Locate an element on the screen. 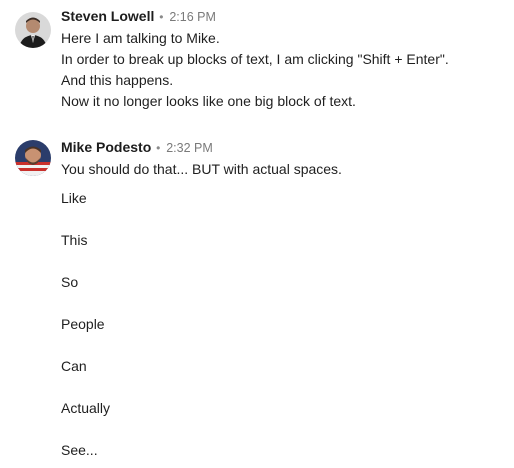 The height and width of the screenshot is (468, 514). message-paragraph: People is located at coordinates (83, 324).